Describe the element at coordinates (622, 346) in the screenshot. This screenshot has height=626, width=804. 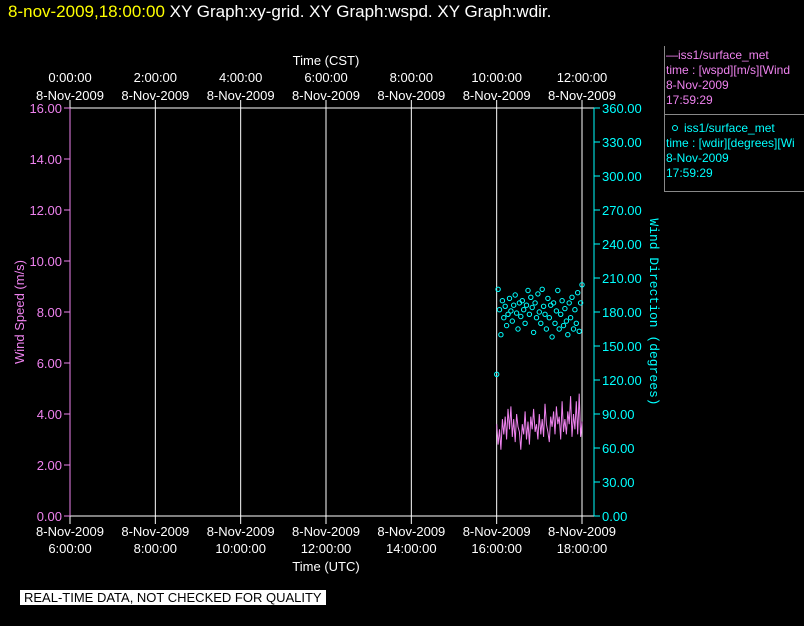
I see `right-tick-label: 150.00` at that location.